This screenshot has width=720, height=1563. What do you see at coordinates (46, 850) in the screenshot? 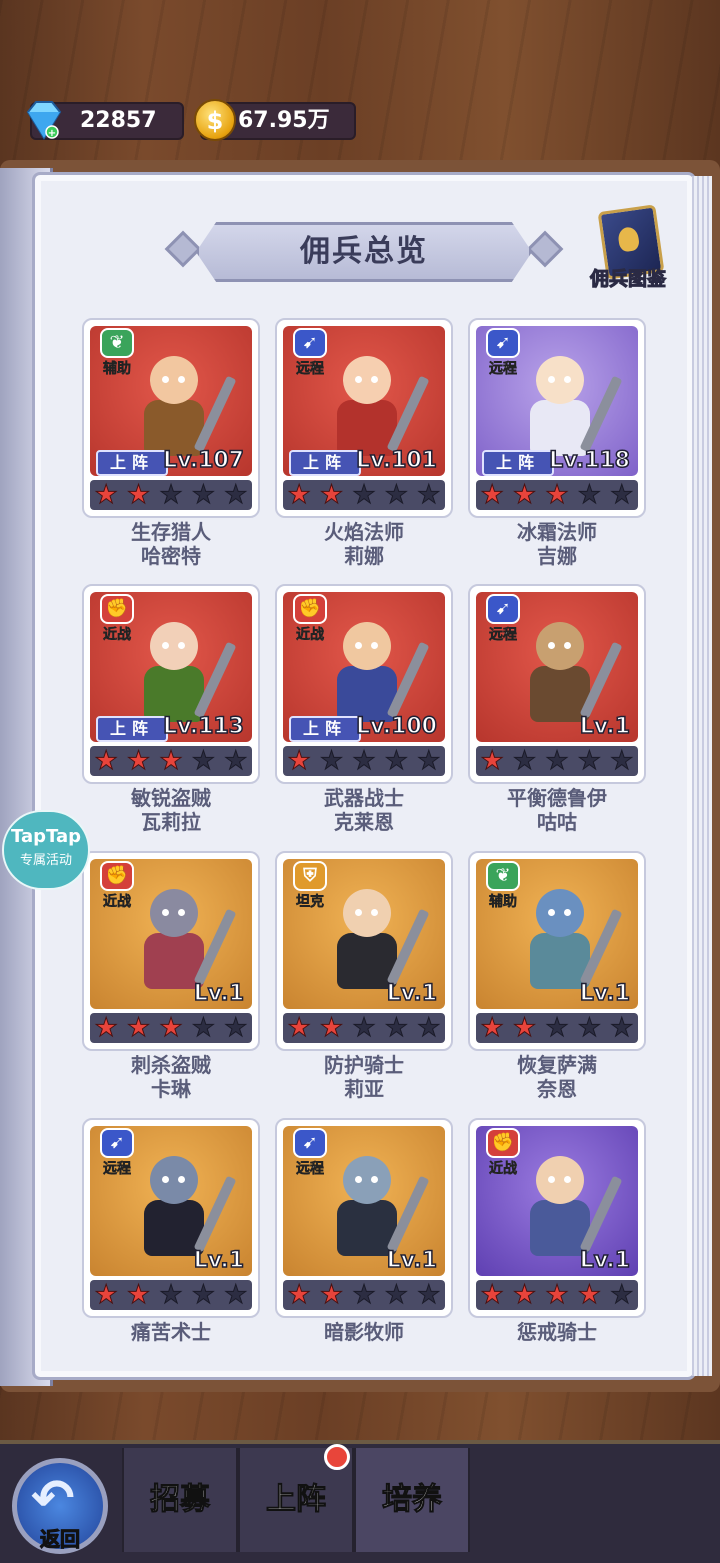
I see `taptap-event-button: TapTap 专属活动` at bounding box center [46, 850].